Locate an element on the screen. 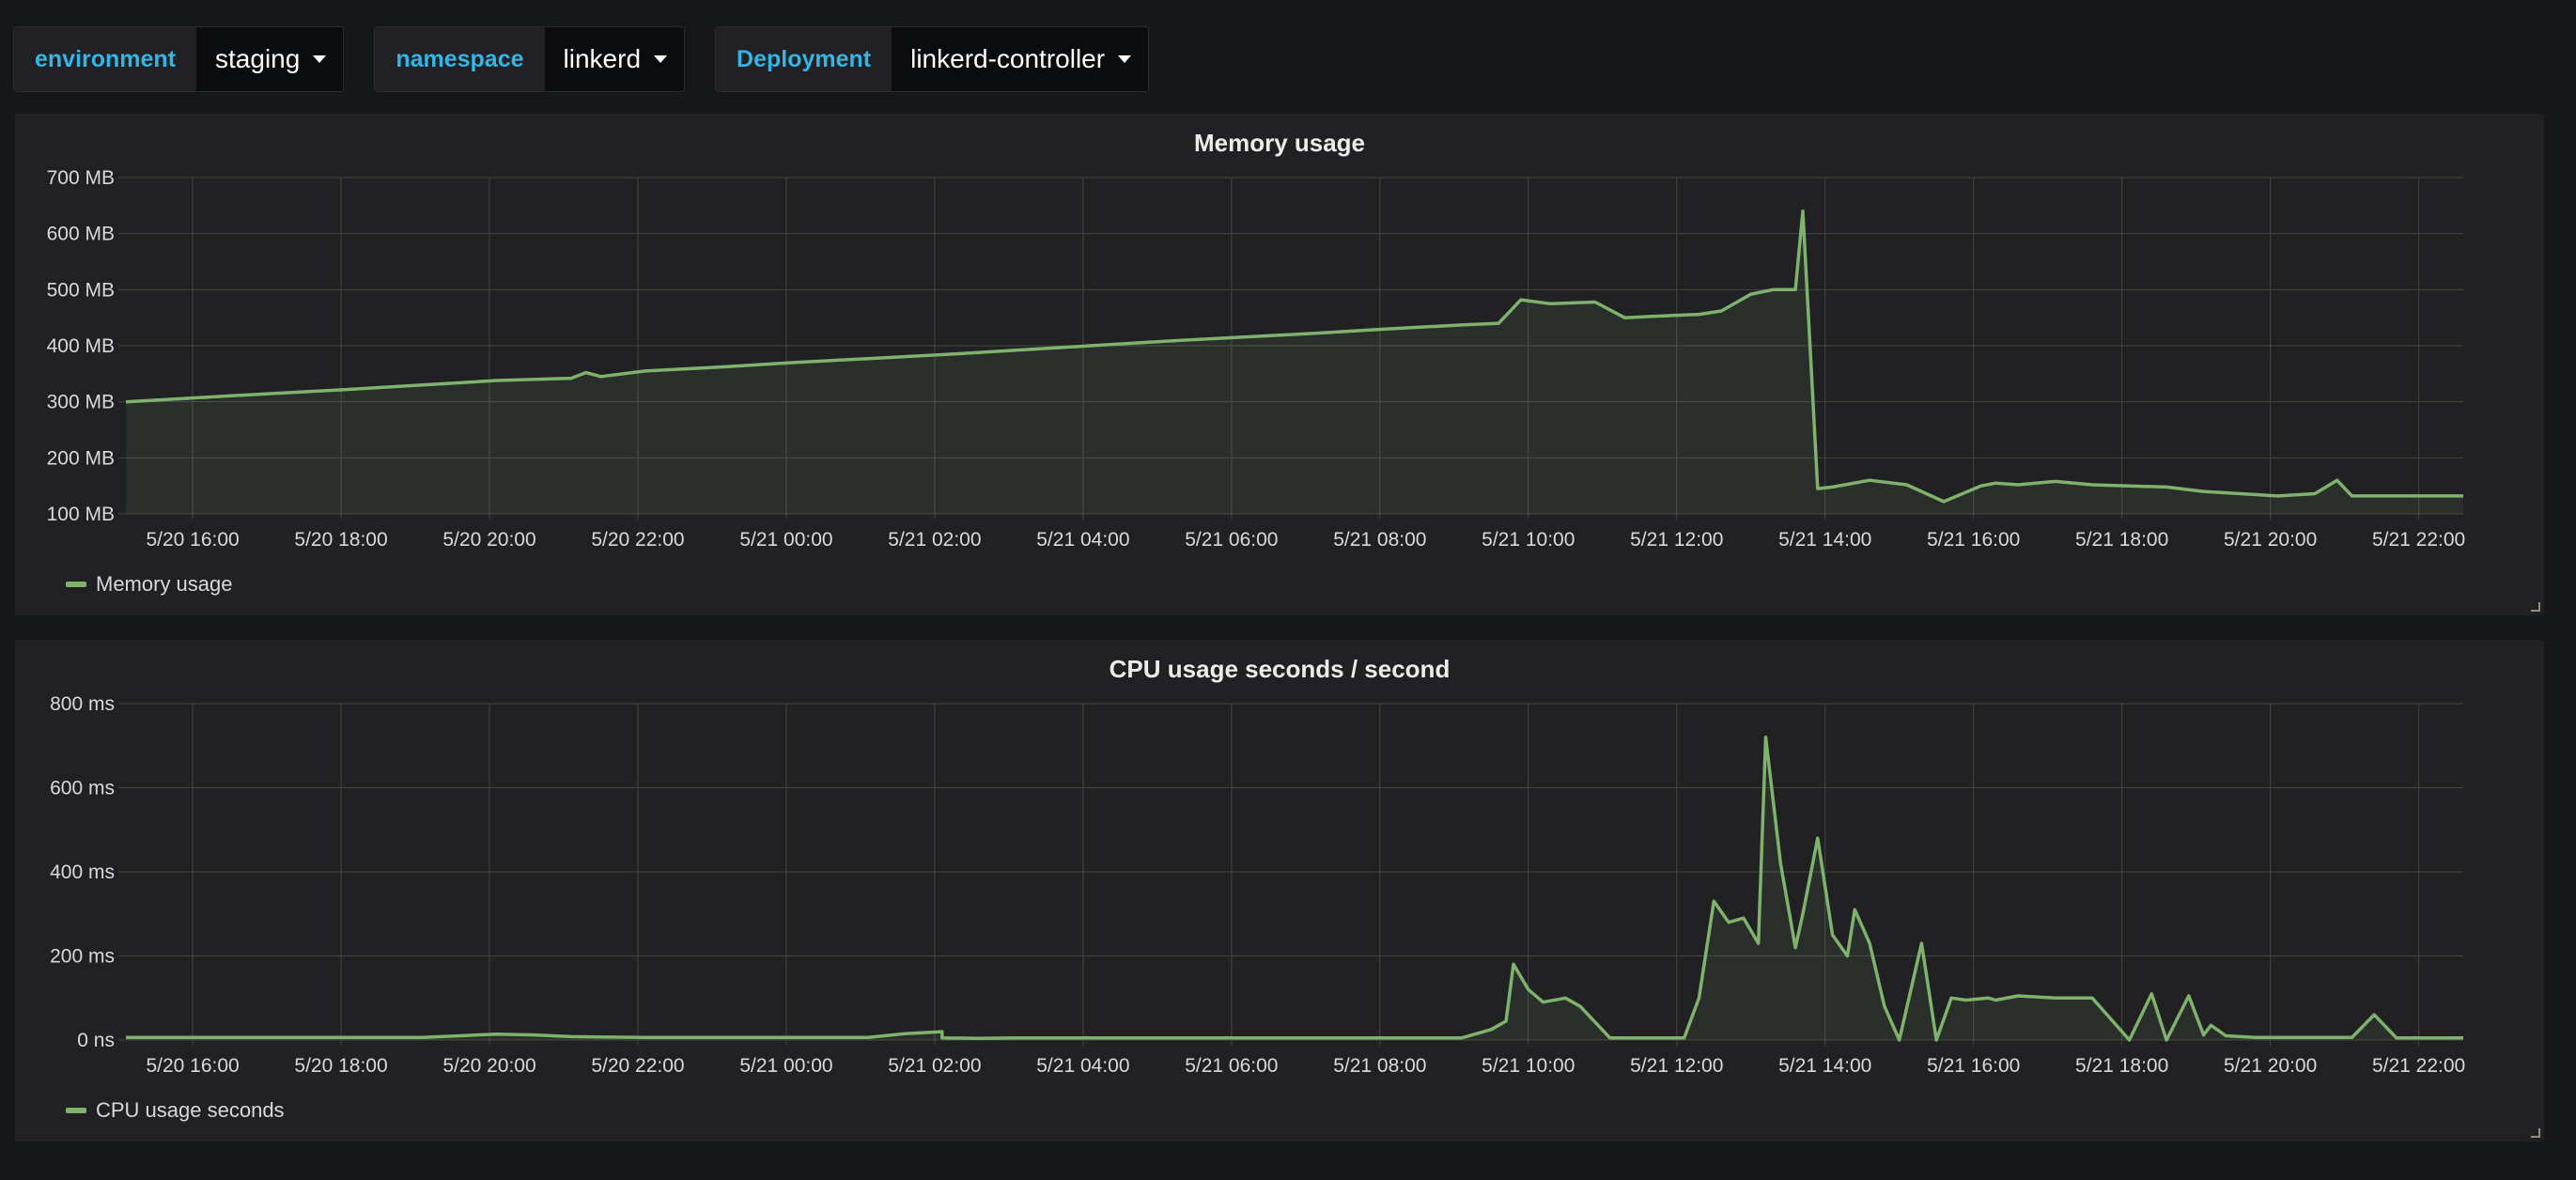 The width and height of the screenshot is (2576, 1180). y-axis-tick-label: 700 MB is located at coordinates (81, 178).